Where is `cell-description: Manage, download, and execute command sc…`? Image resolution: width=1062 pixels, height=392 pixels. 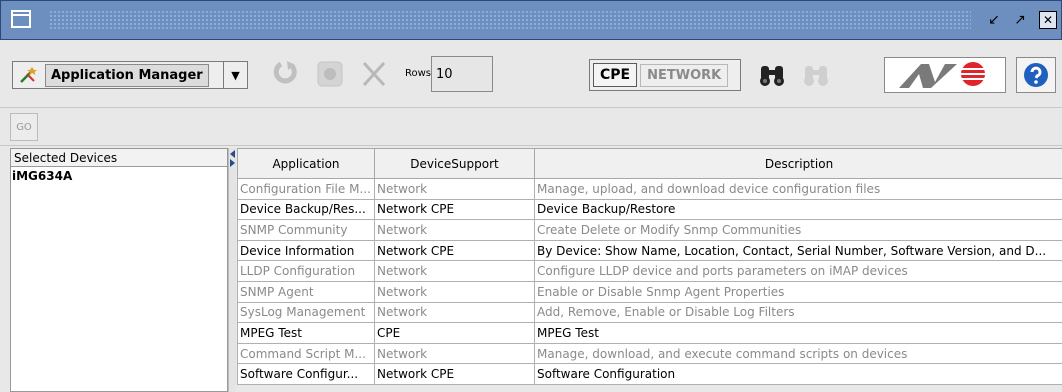 cell-description: Manage, download, and execute command sc… is located at coordinates (798, 353).